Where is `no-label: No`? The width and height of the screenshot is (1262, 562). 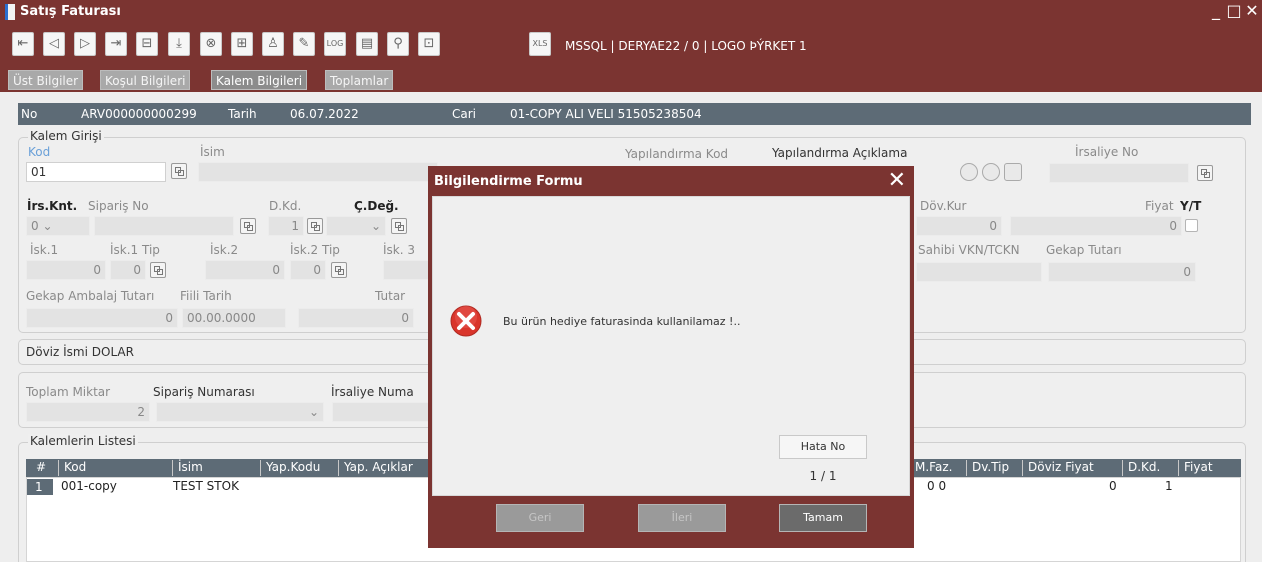
no-label: No is located at coordinates (29, 114).